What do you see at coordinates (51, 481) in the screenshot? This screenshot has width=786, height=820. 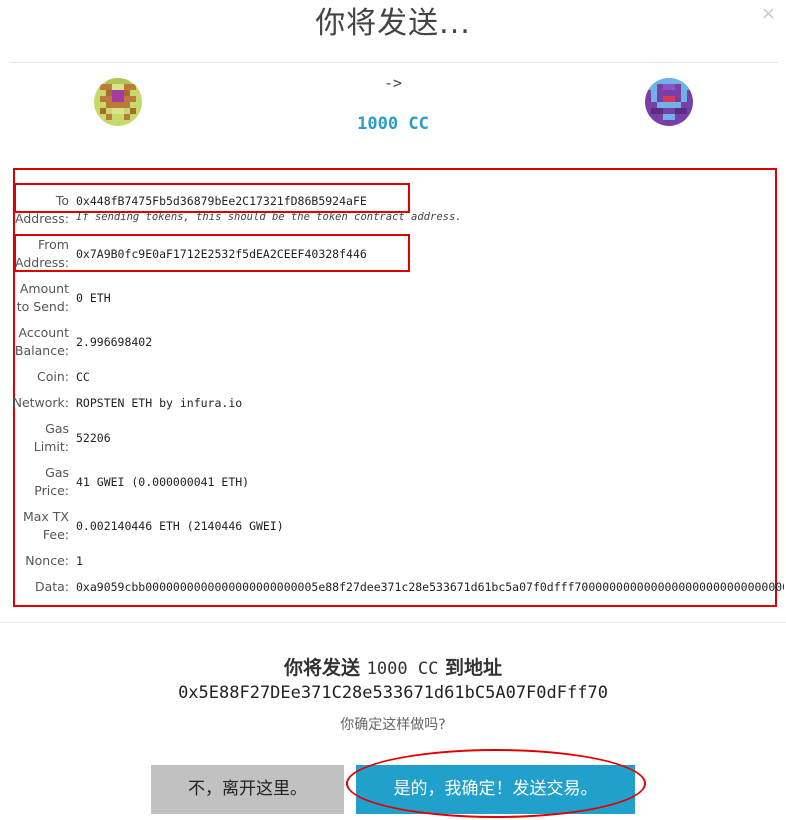 I see `gas-price-label: Gas Price:` at bounding box center [51, 481].